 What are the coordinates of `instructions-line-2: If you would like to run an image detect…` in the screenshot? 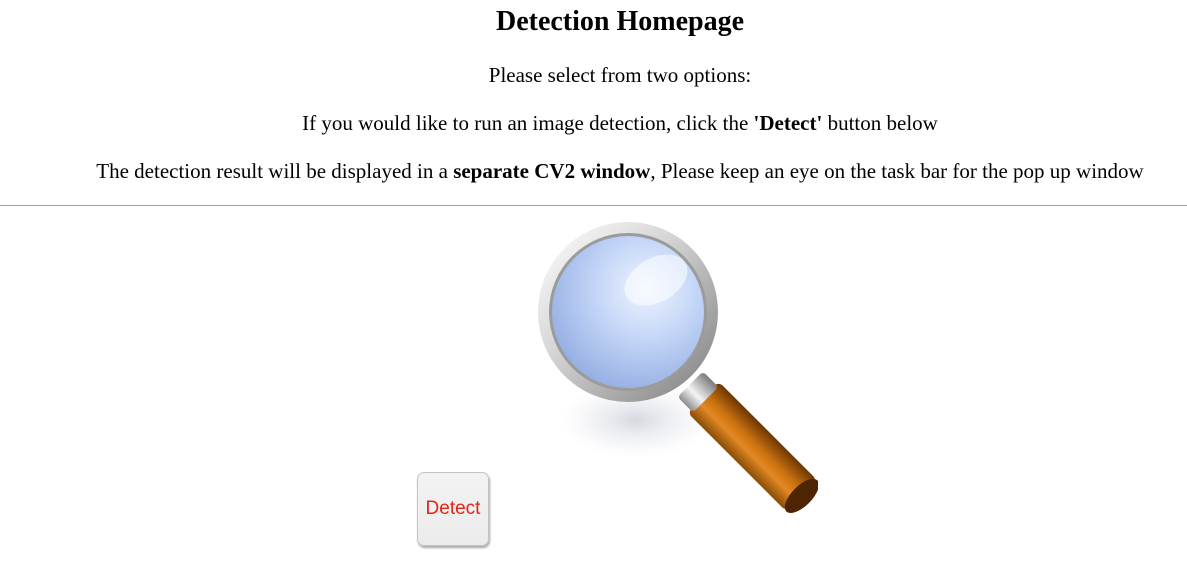 It's located at (593, 123).